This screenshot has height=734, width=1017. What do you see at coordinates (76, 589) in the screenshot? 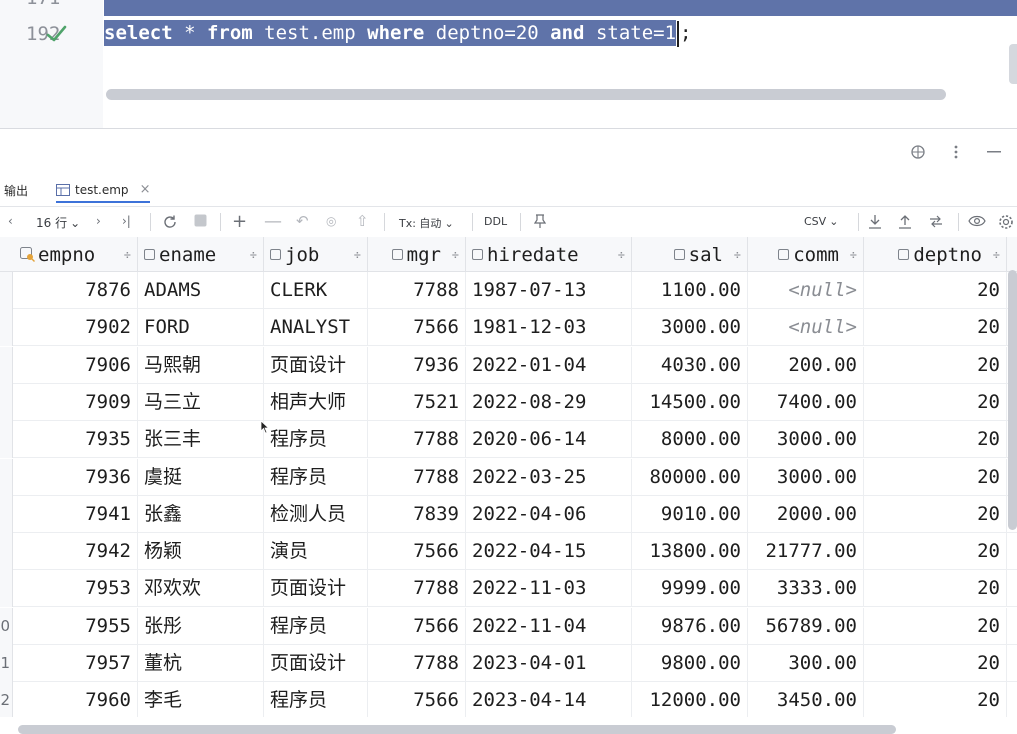
I see `cell-empno: 7953` at bounding box center [76, 589].